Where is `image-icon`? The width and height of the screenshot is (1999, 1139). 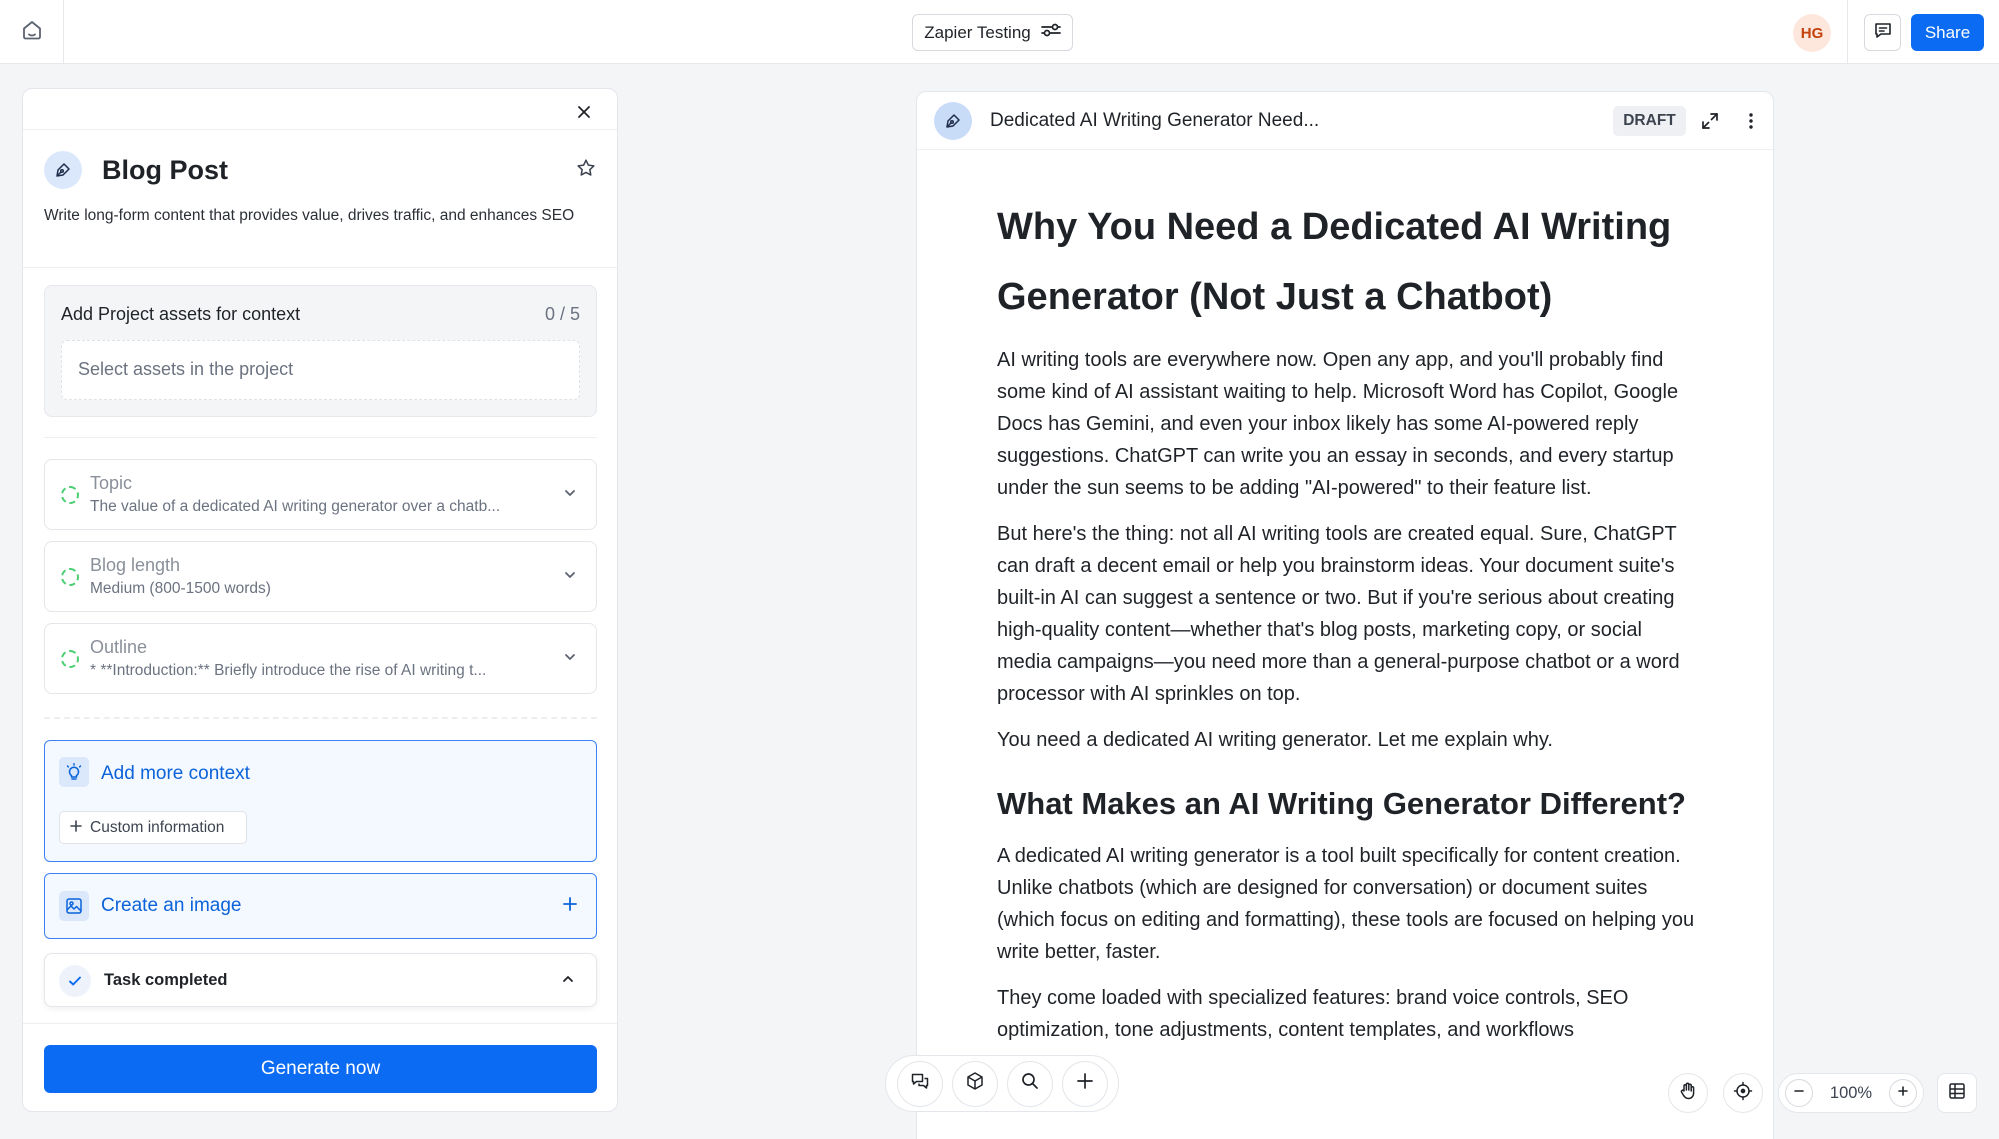 image-icon is located at coordinates (74, 906).